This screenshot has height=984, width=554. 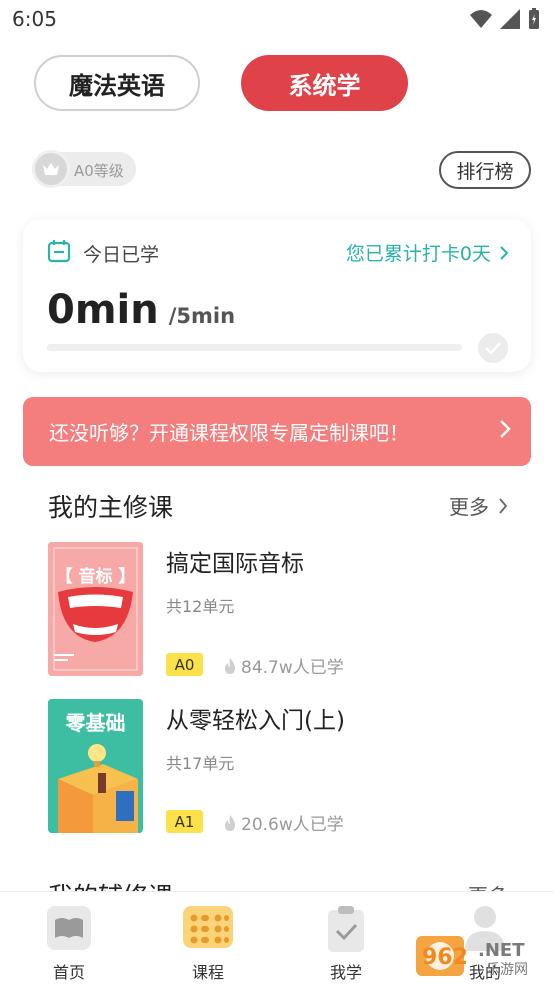 I want to click on minor-more-link: 更多, so click(x=488, y=885).